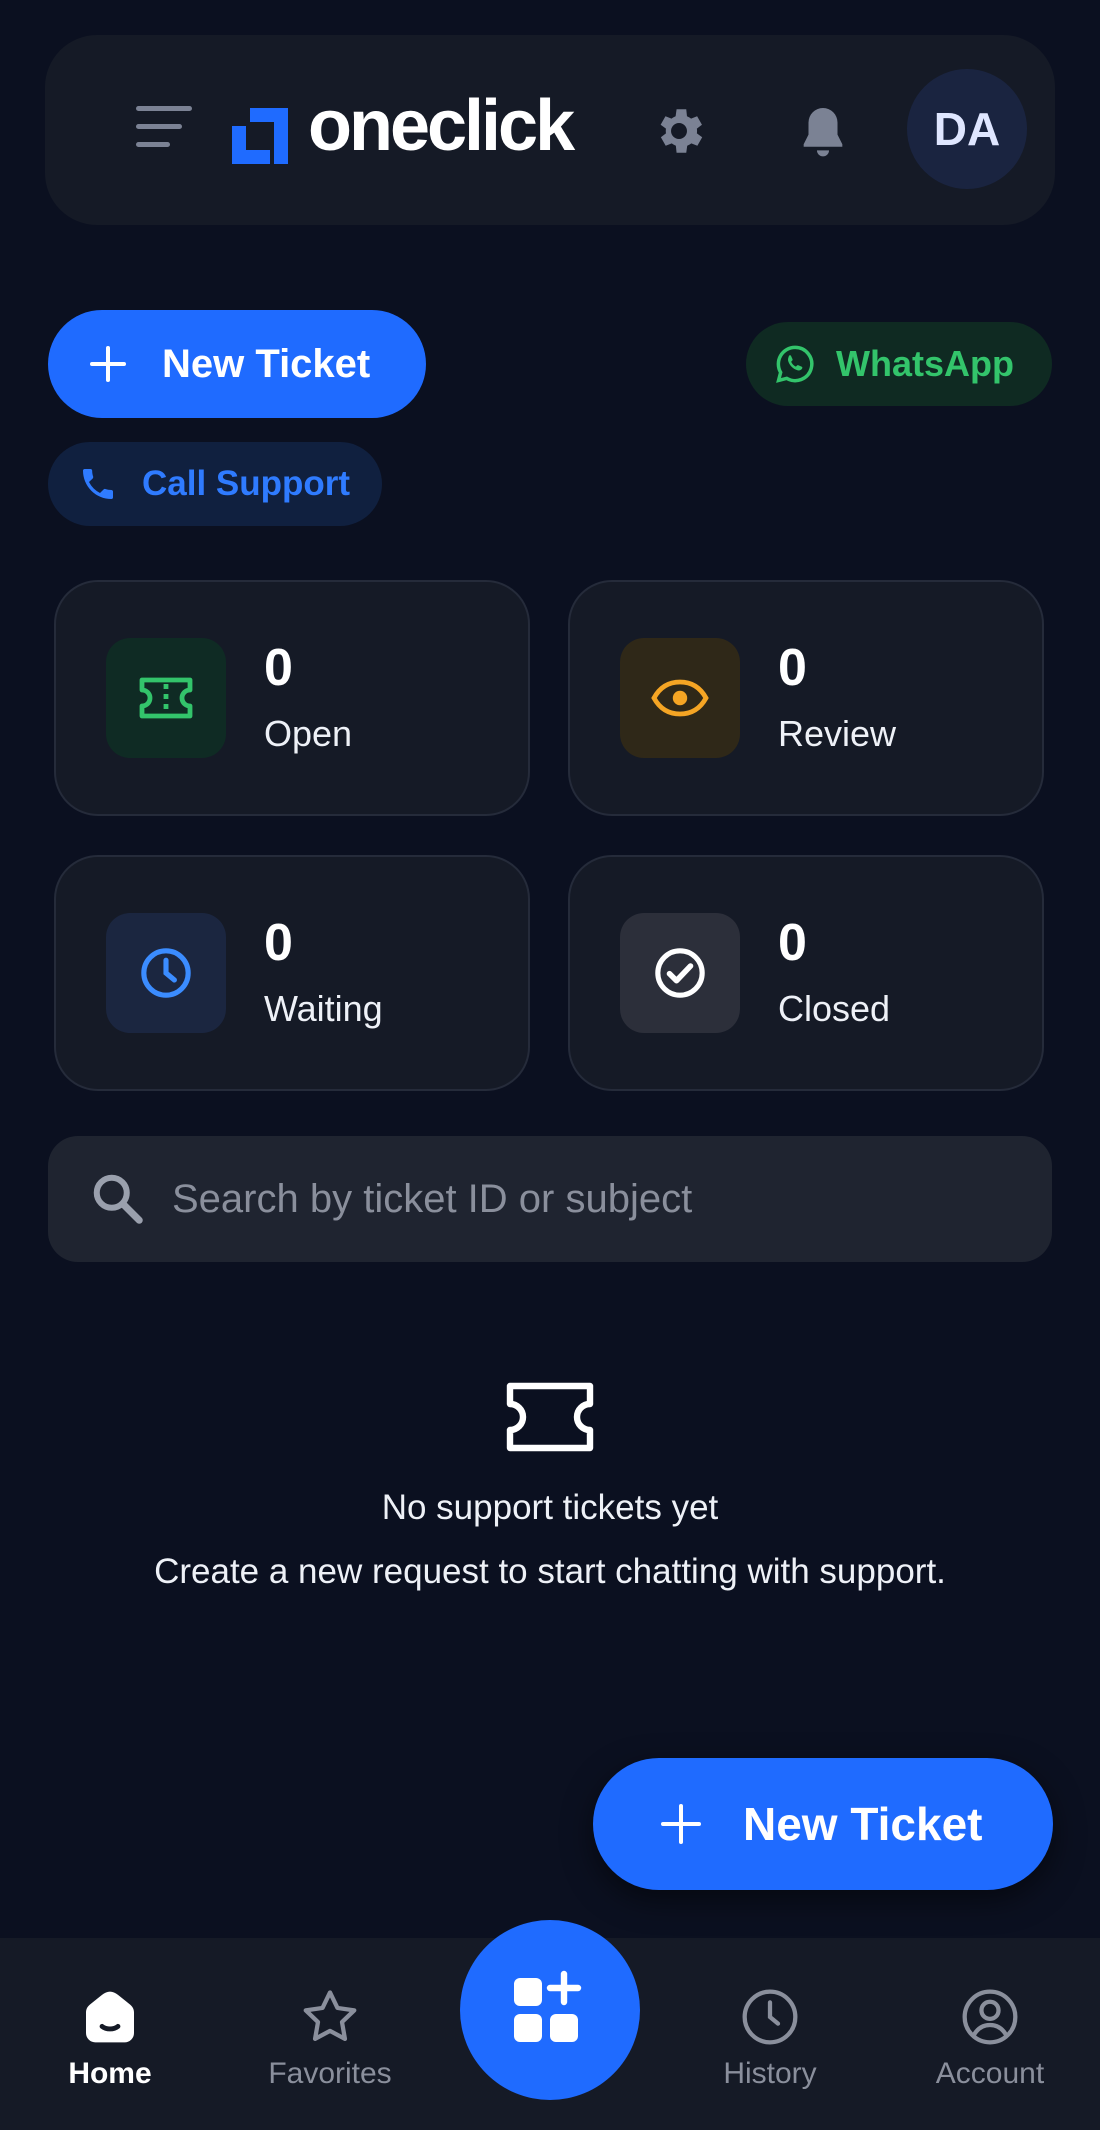  What do you see at coordinates (260, 136) in the screenshot?
I see `logo-mark-icon` at bounding box center [260, 136].